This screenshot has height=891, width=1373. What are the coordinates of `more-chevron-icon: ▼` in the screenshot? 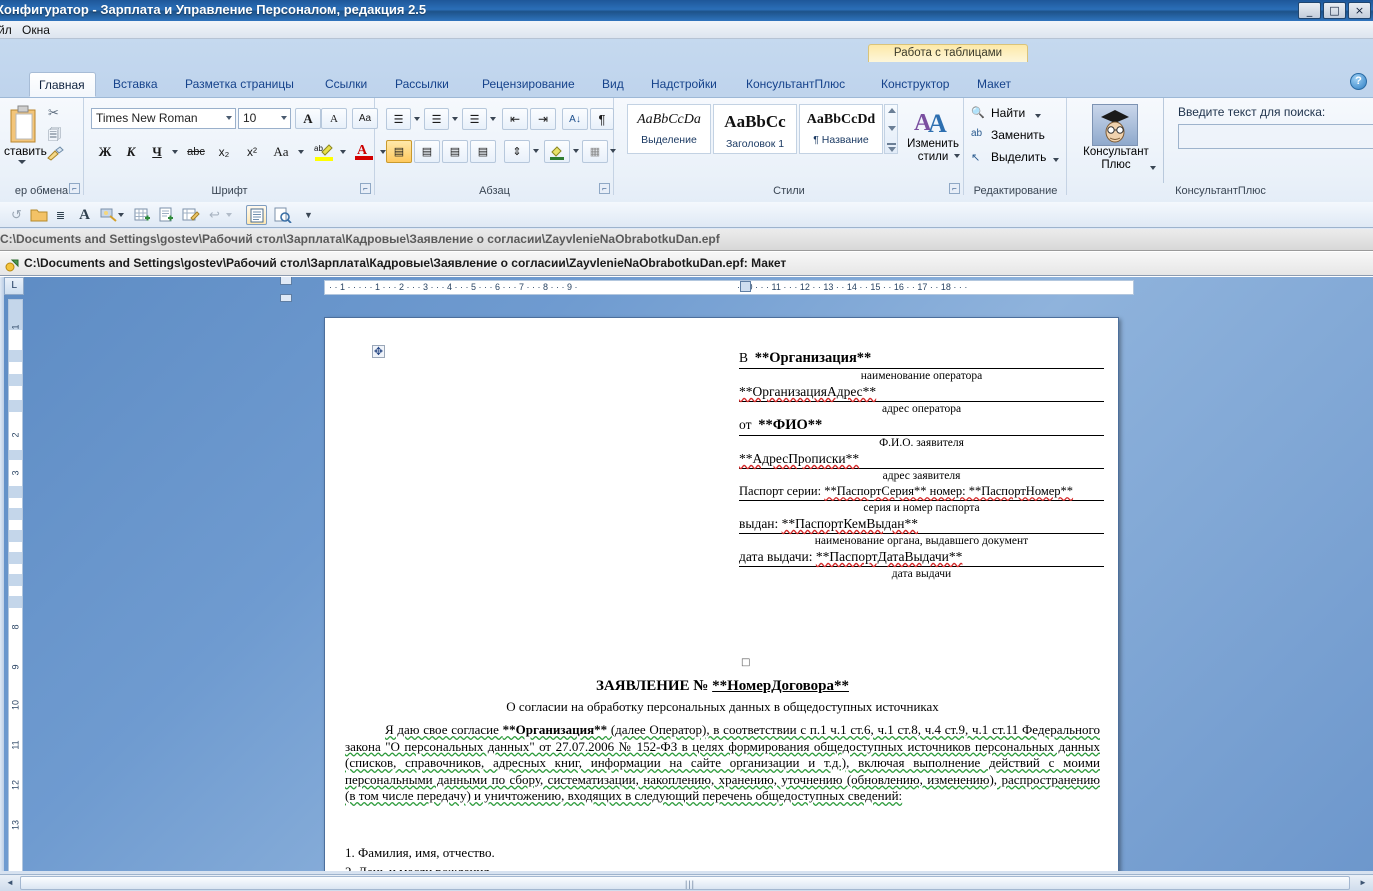 It's located at (308, 215).